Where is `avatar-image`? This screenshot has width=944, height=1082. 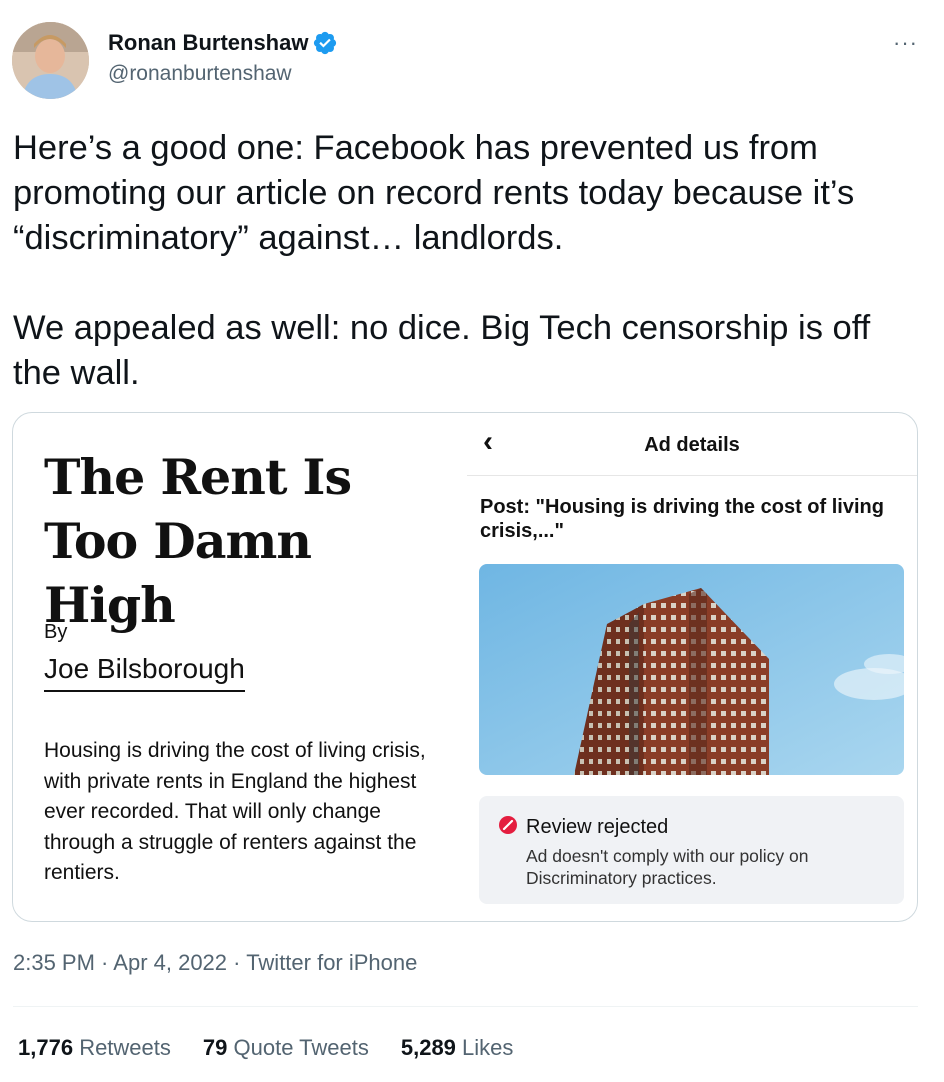
avatar-image is located at coordinates (50, 60).